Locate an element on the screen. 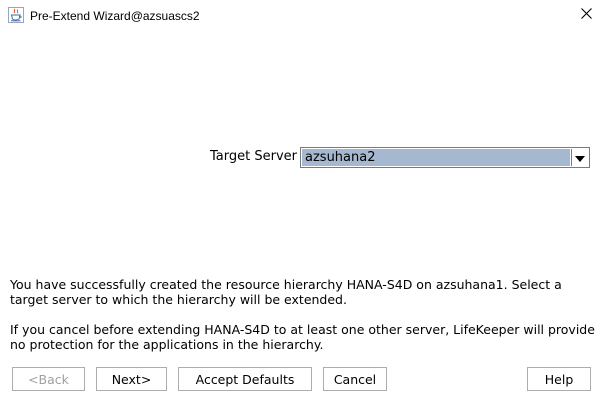 This screenshot has width=603, height=401. window-title: Pre-Extend Wizard@azsuascs2 is located at coordinates (115, 16).